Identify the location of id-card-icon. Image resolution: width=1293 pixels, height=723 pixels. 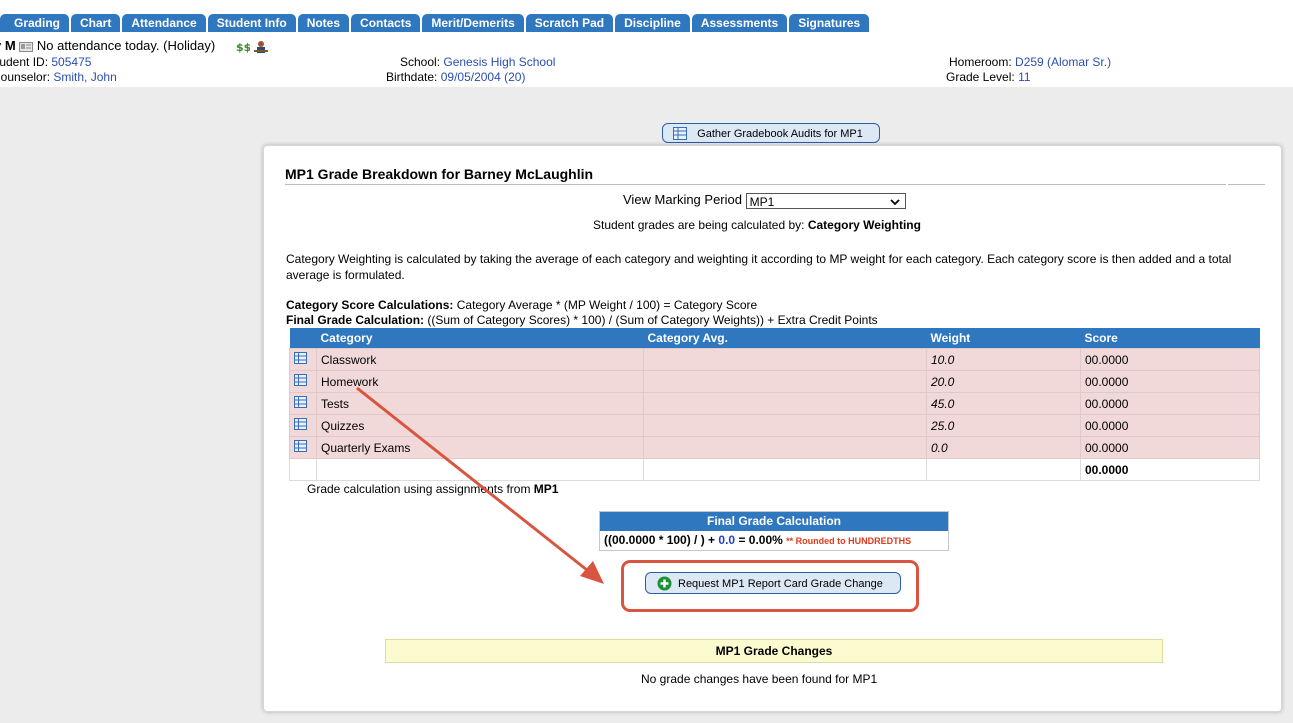
(26, 46).